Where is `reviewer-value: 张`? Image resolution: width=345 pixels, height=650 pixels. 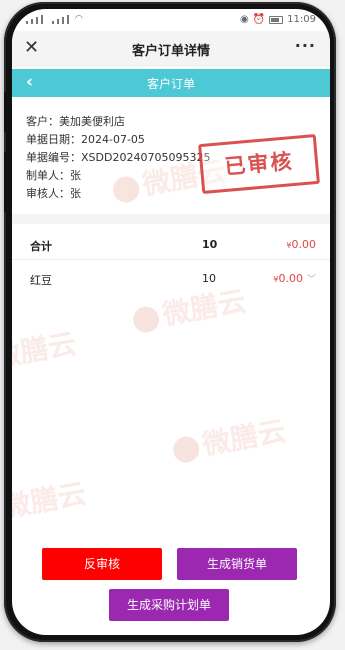
reviewer-value: 张 is located at coordinates (75, 193).